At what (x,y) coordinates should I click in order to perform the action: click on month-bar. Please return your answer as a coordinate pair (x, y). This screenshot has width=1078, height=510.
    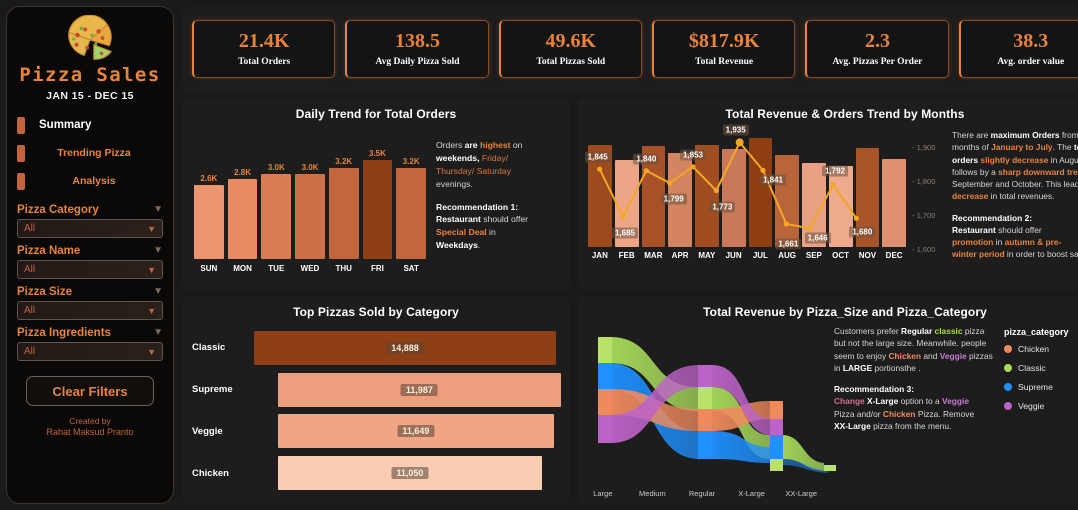
    Looking at the image, I should click on (894, 202).